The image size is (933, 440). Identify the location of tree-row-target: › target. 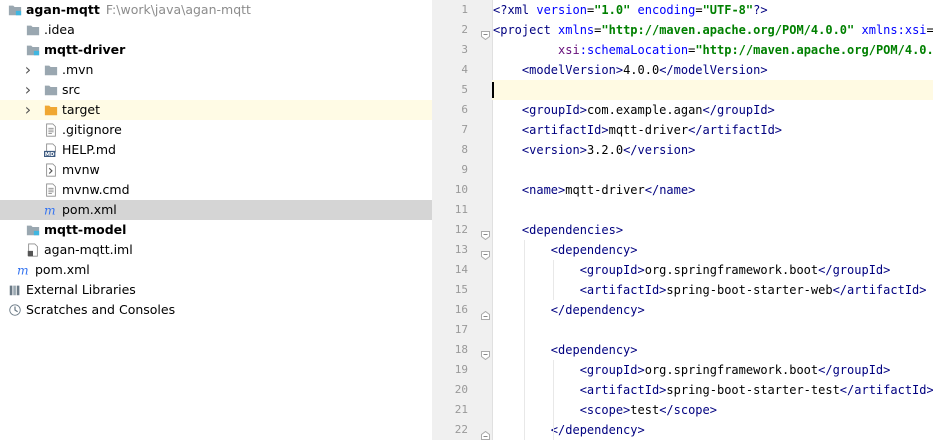
(216, 110).